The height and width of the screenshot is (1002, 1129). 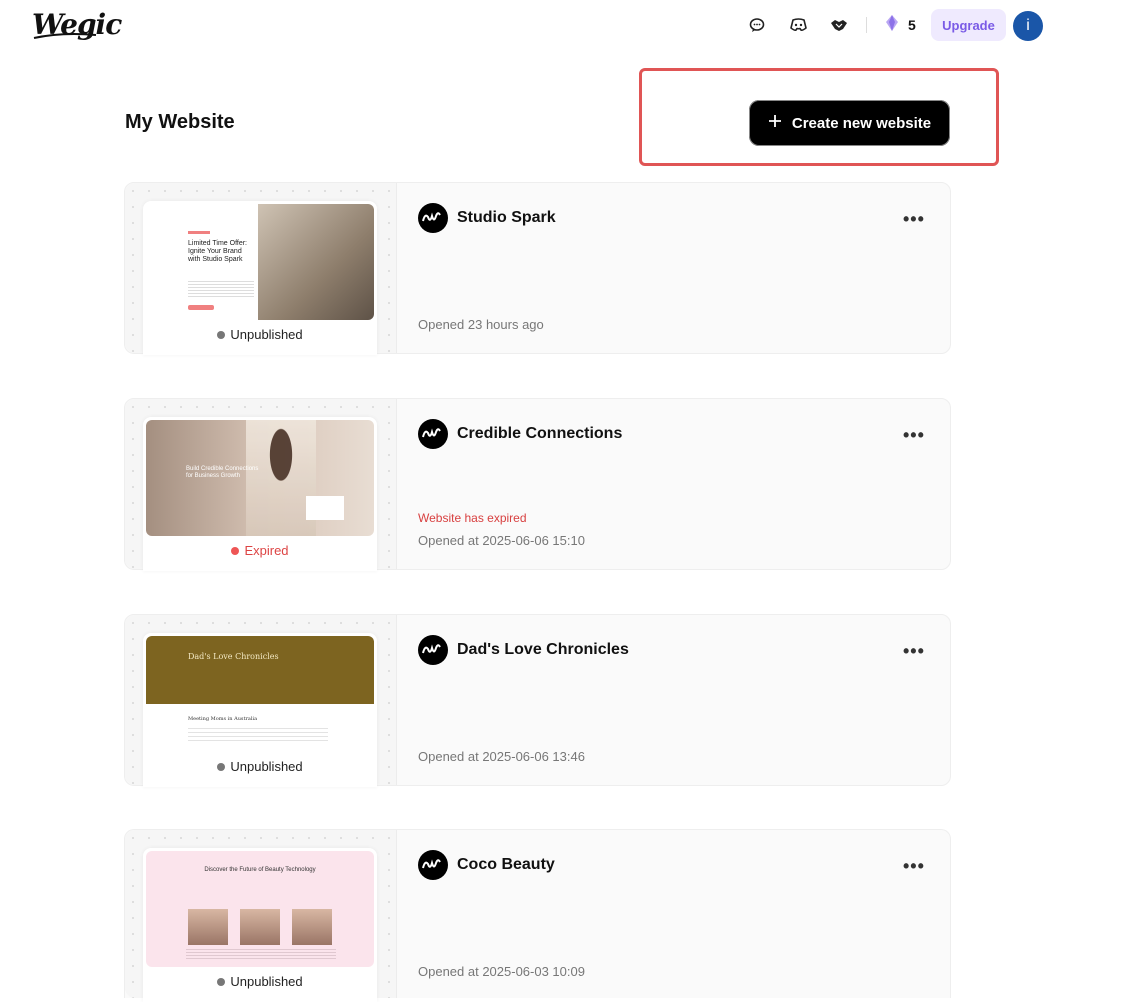 I want to click on create-new-website-button: Create new website, so click(x=849, y=123).